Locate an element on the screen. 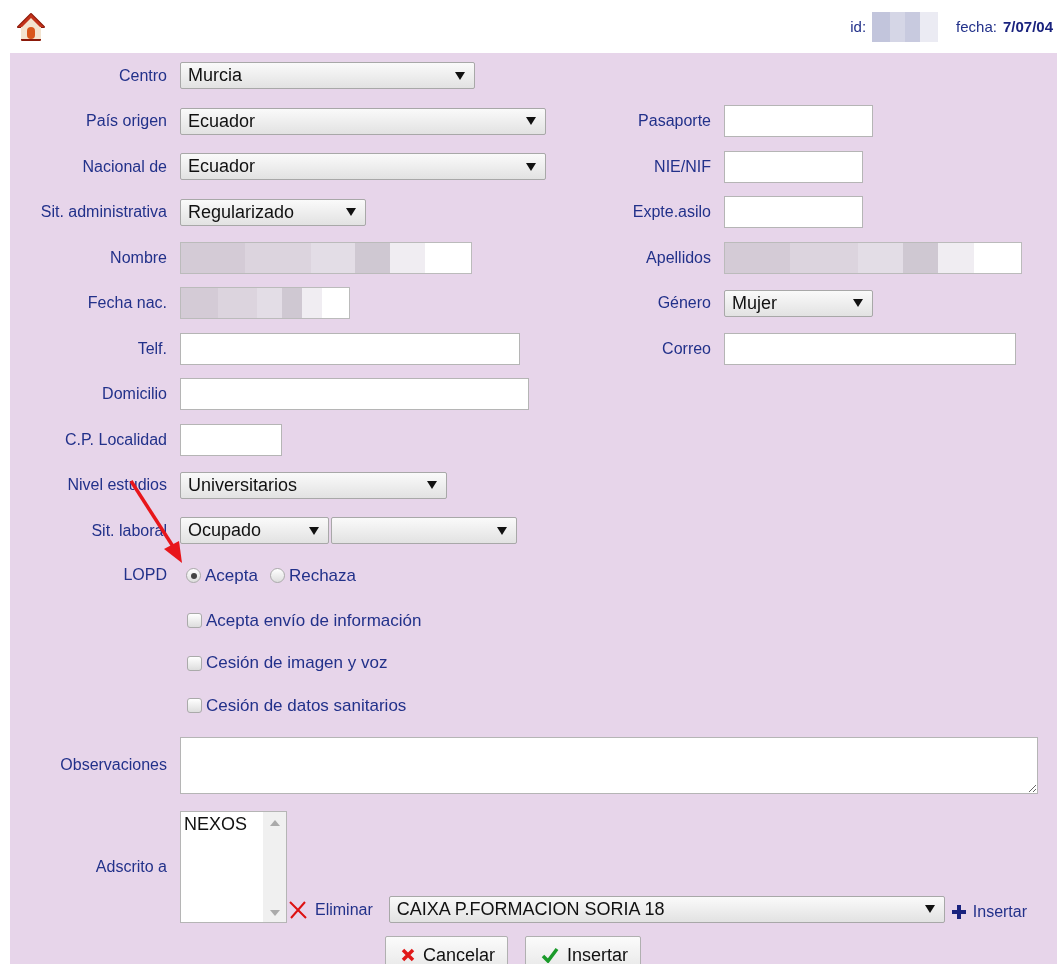 Image resolution: width=1057 pixels, height=964 pixels. date-label: fecha: is located at coordinates (976, 26).